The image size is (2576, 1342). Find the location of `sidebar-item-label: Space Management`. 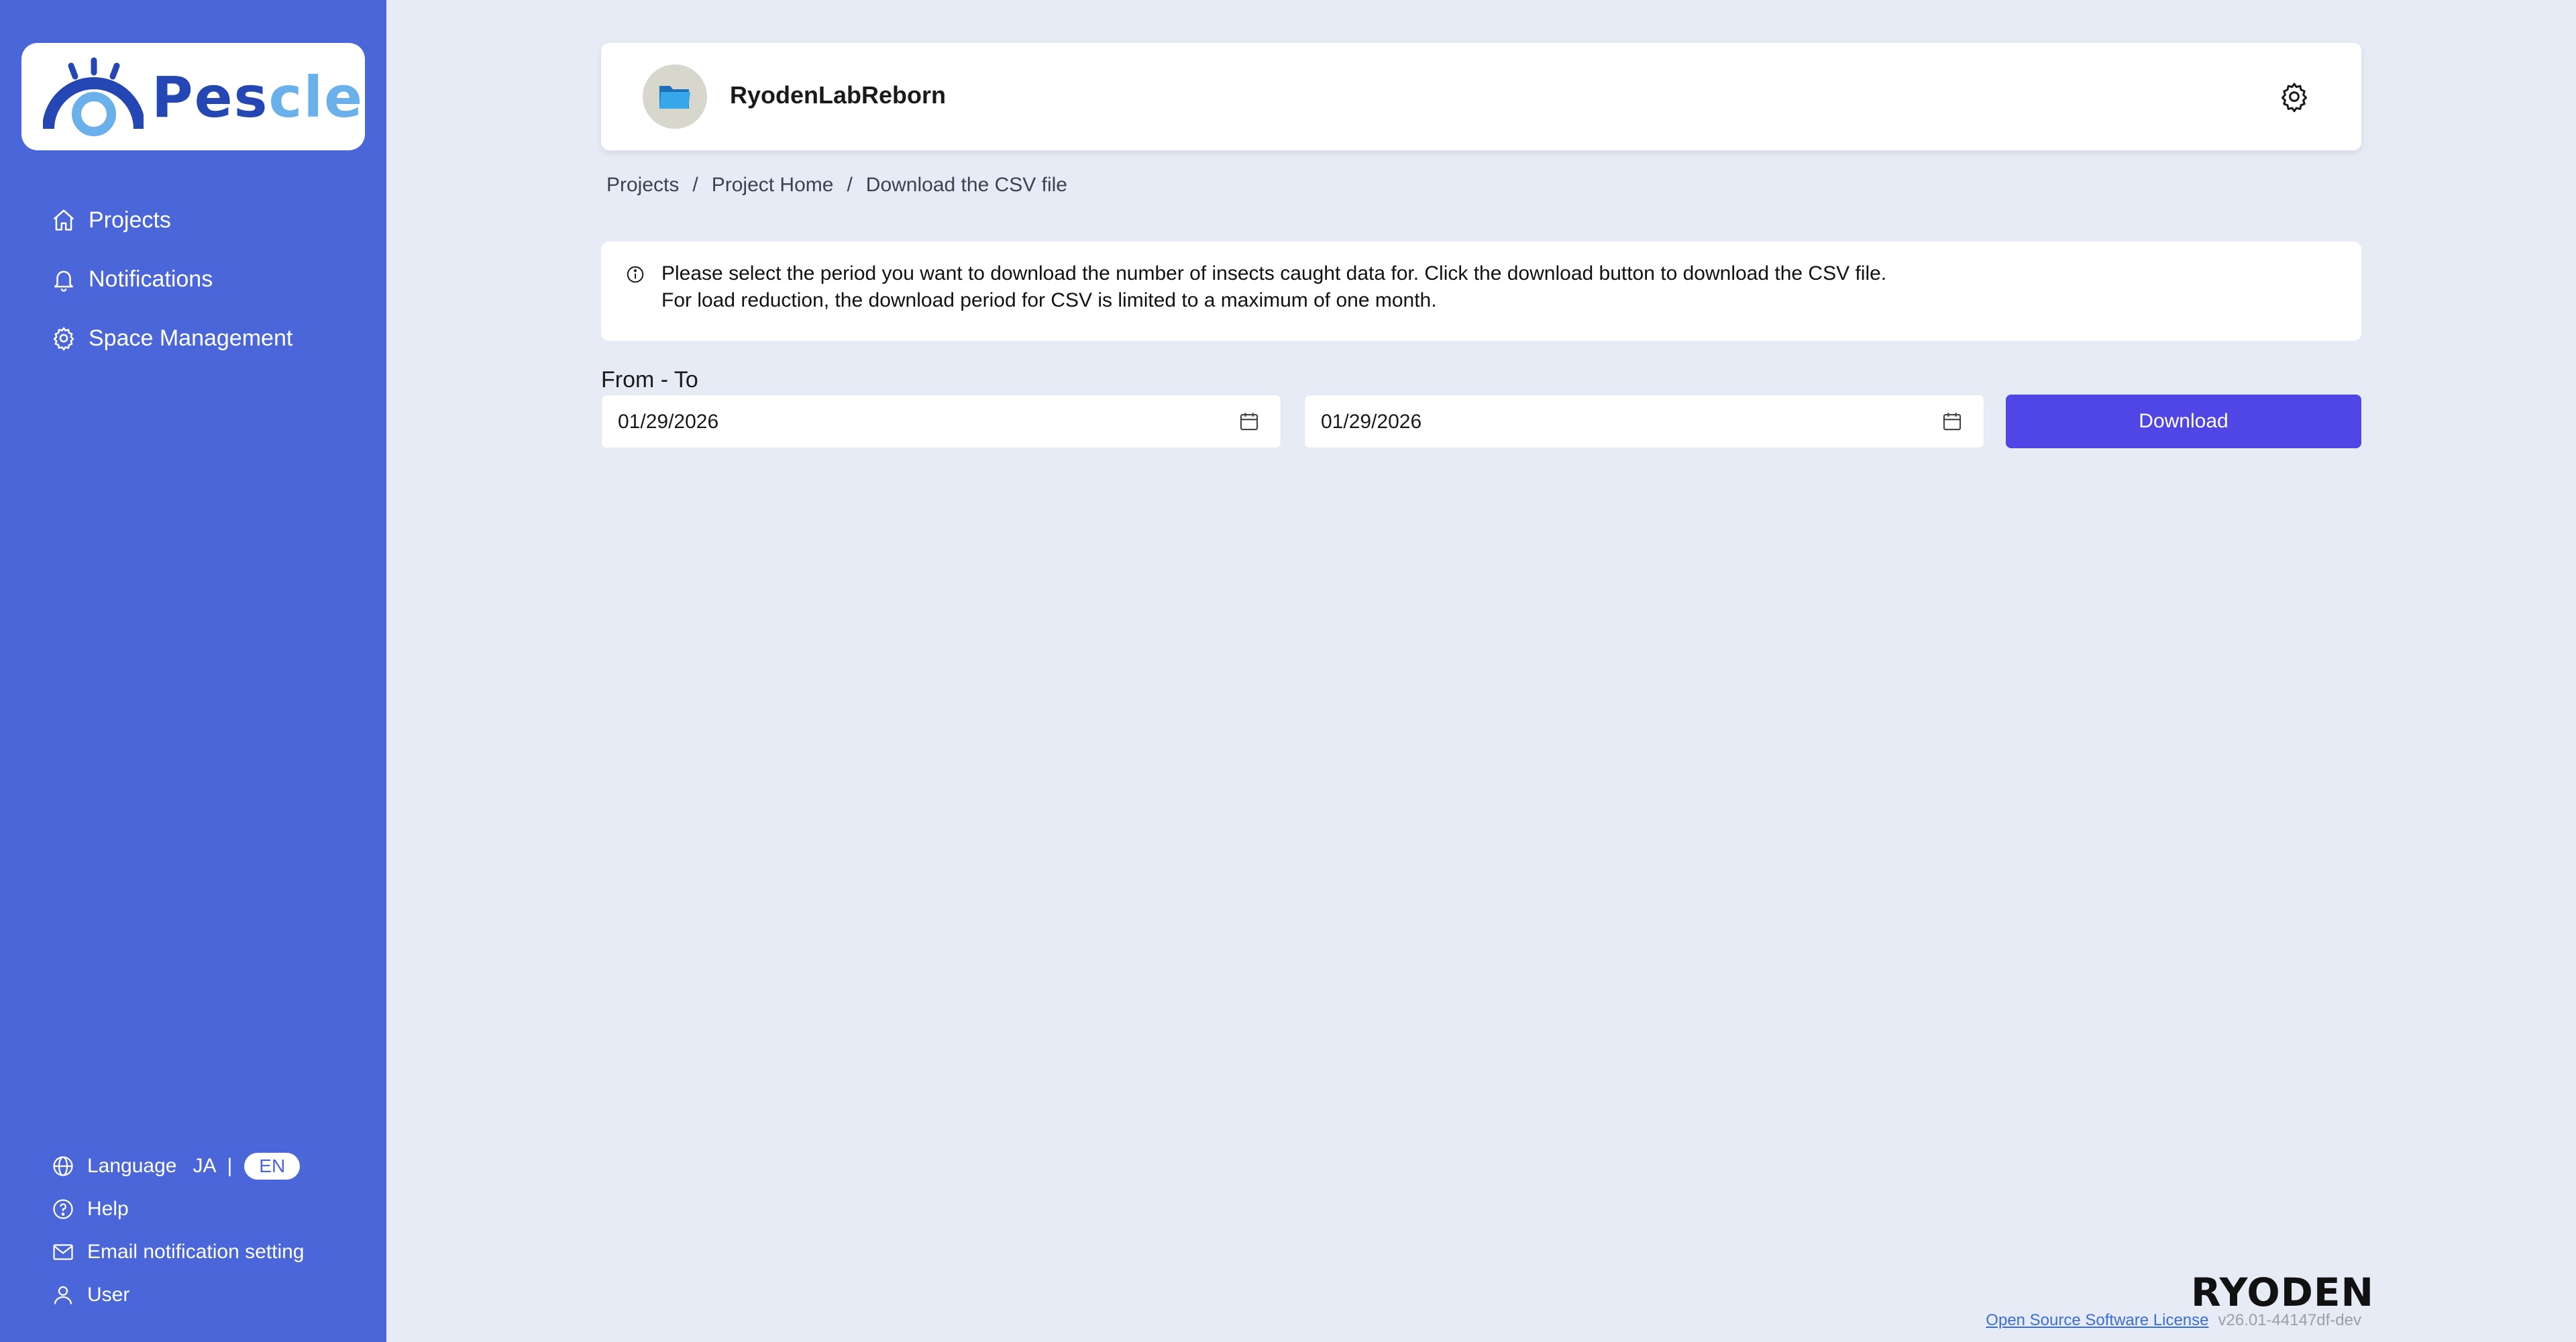

sidebar-item-label: Space Management is located at coordinates (191, 338).